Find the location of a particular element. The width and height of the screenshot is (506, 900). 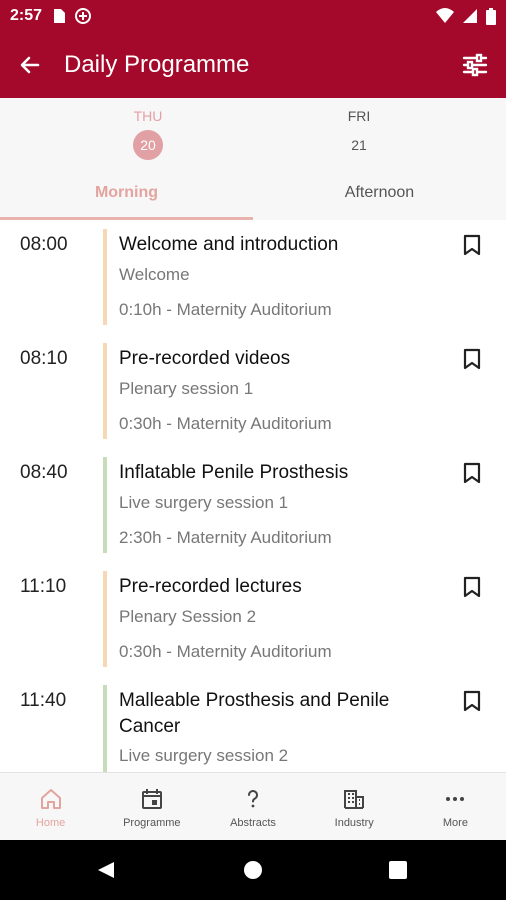

item-session: Welcome is located at coordinates (154, 274).